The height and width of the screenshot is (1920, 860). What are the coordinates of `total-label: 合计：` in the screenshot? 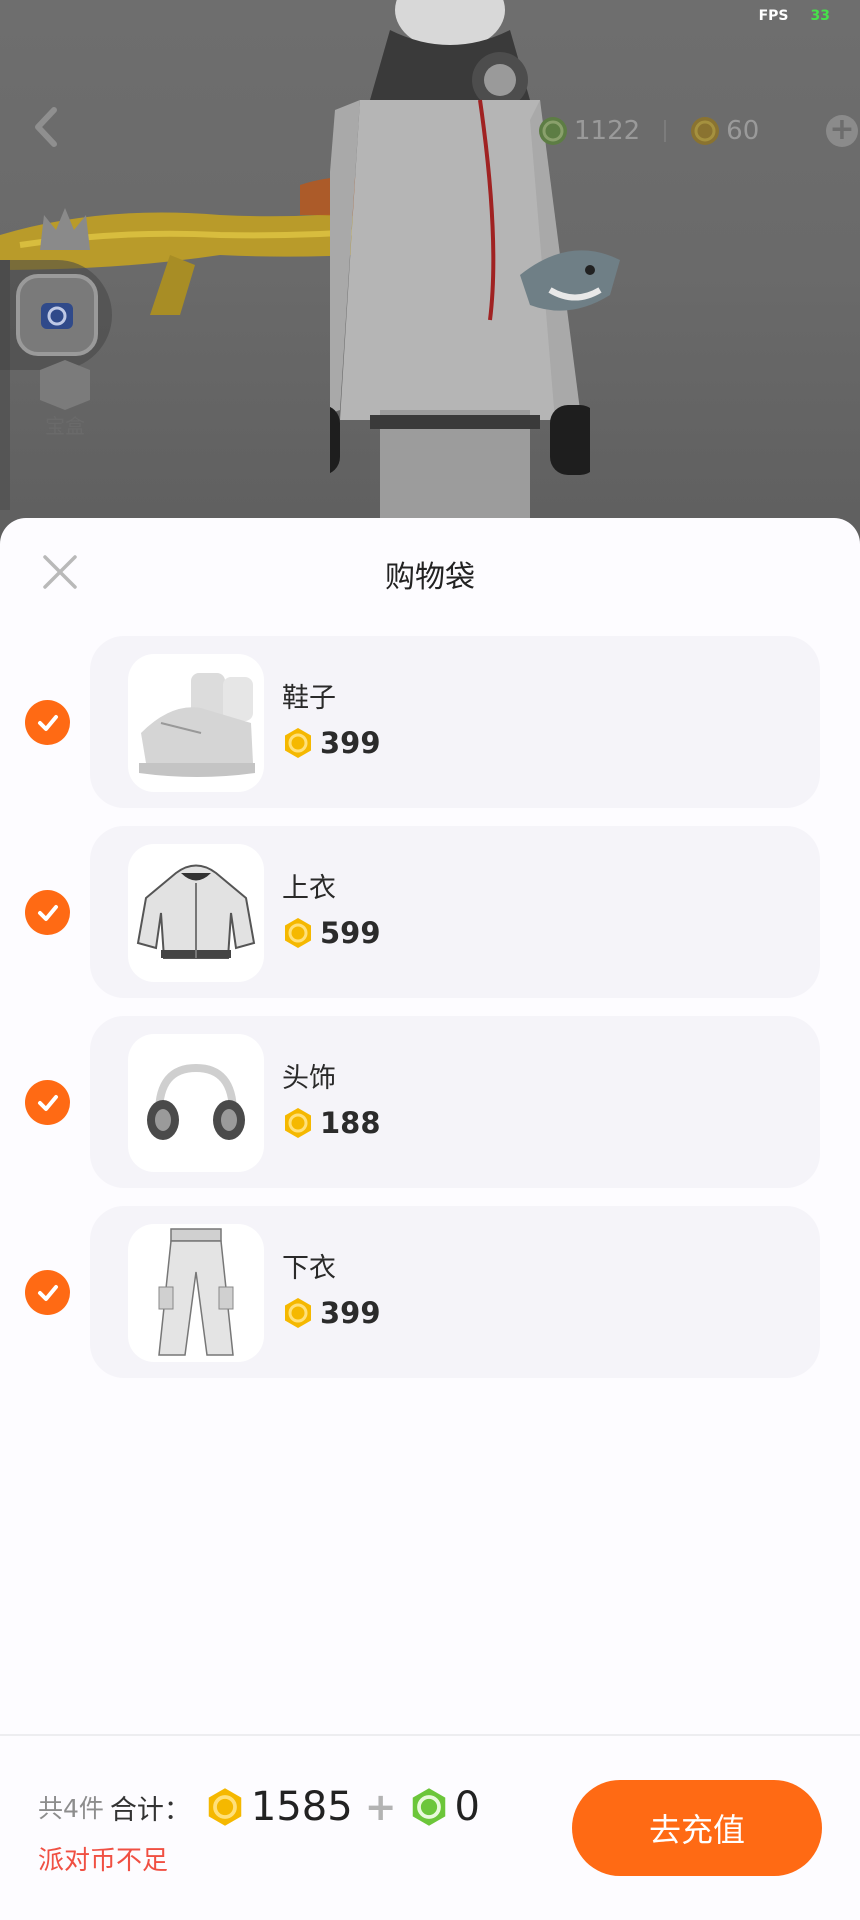 It's located at (150, 1810).